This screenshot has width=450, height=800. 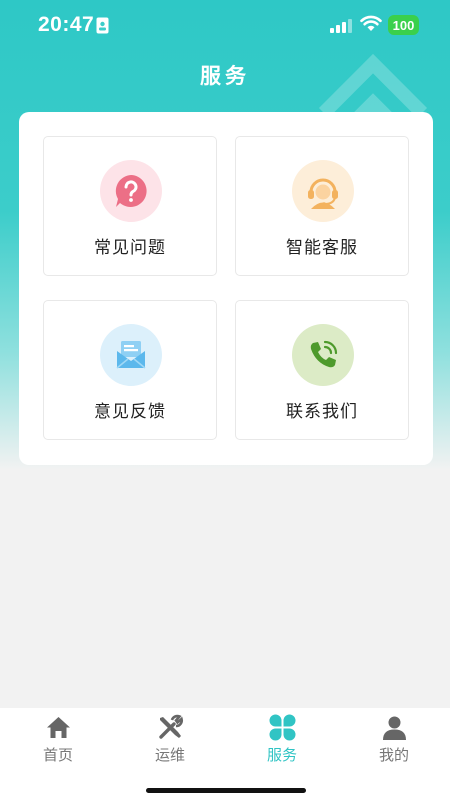 I want to click on headset-agent-icon, so click(x=323, y=191).